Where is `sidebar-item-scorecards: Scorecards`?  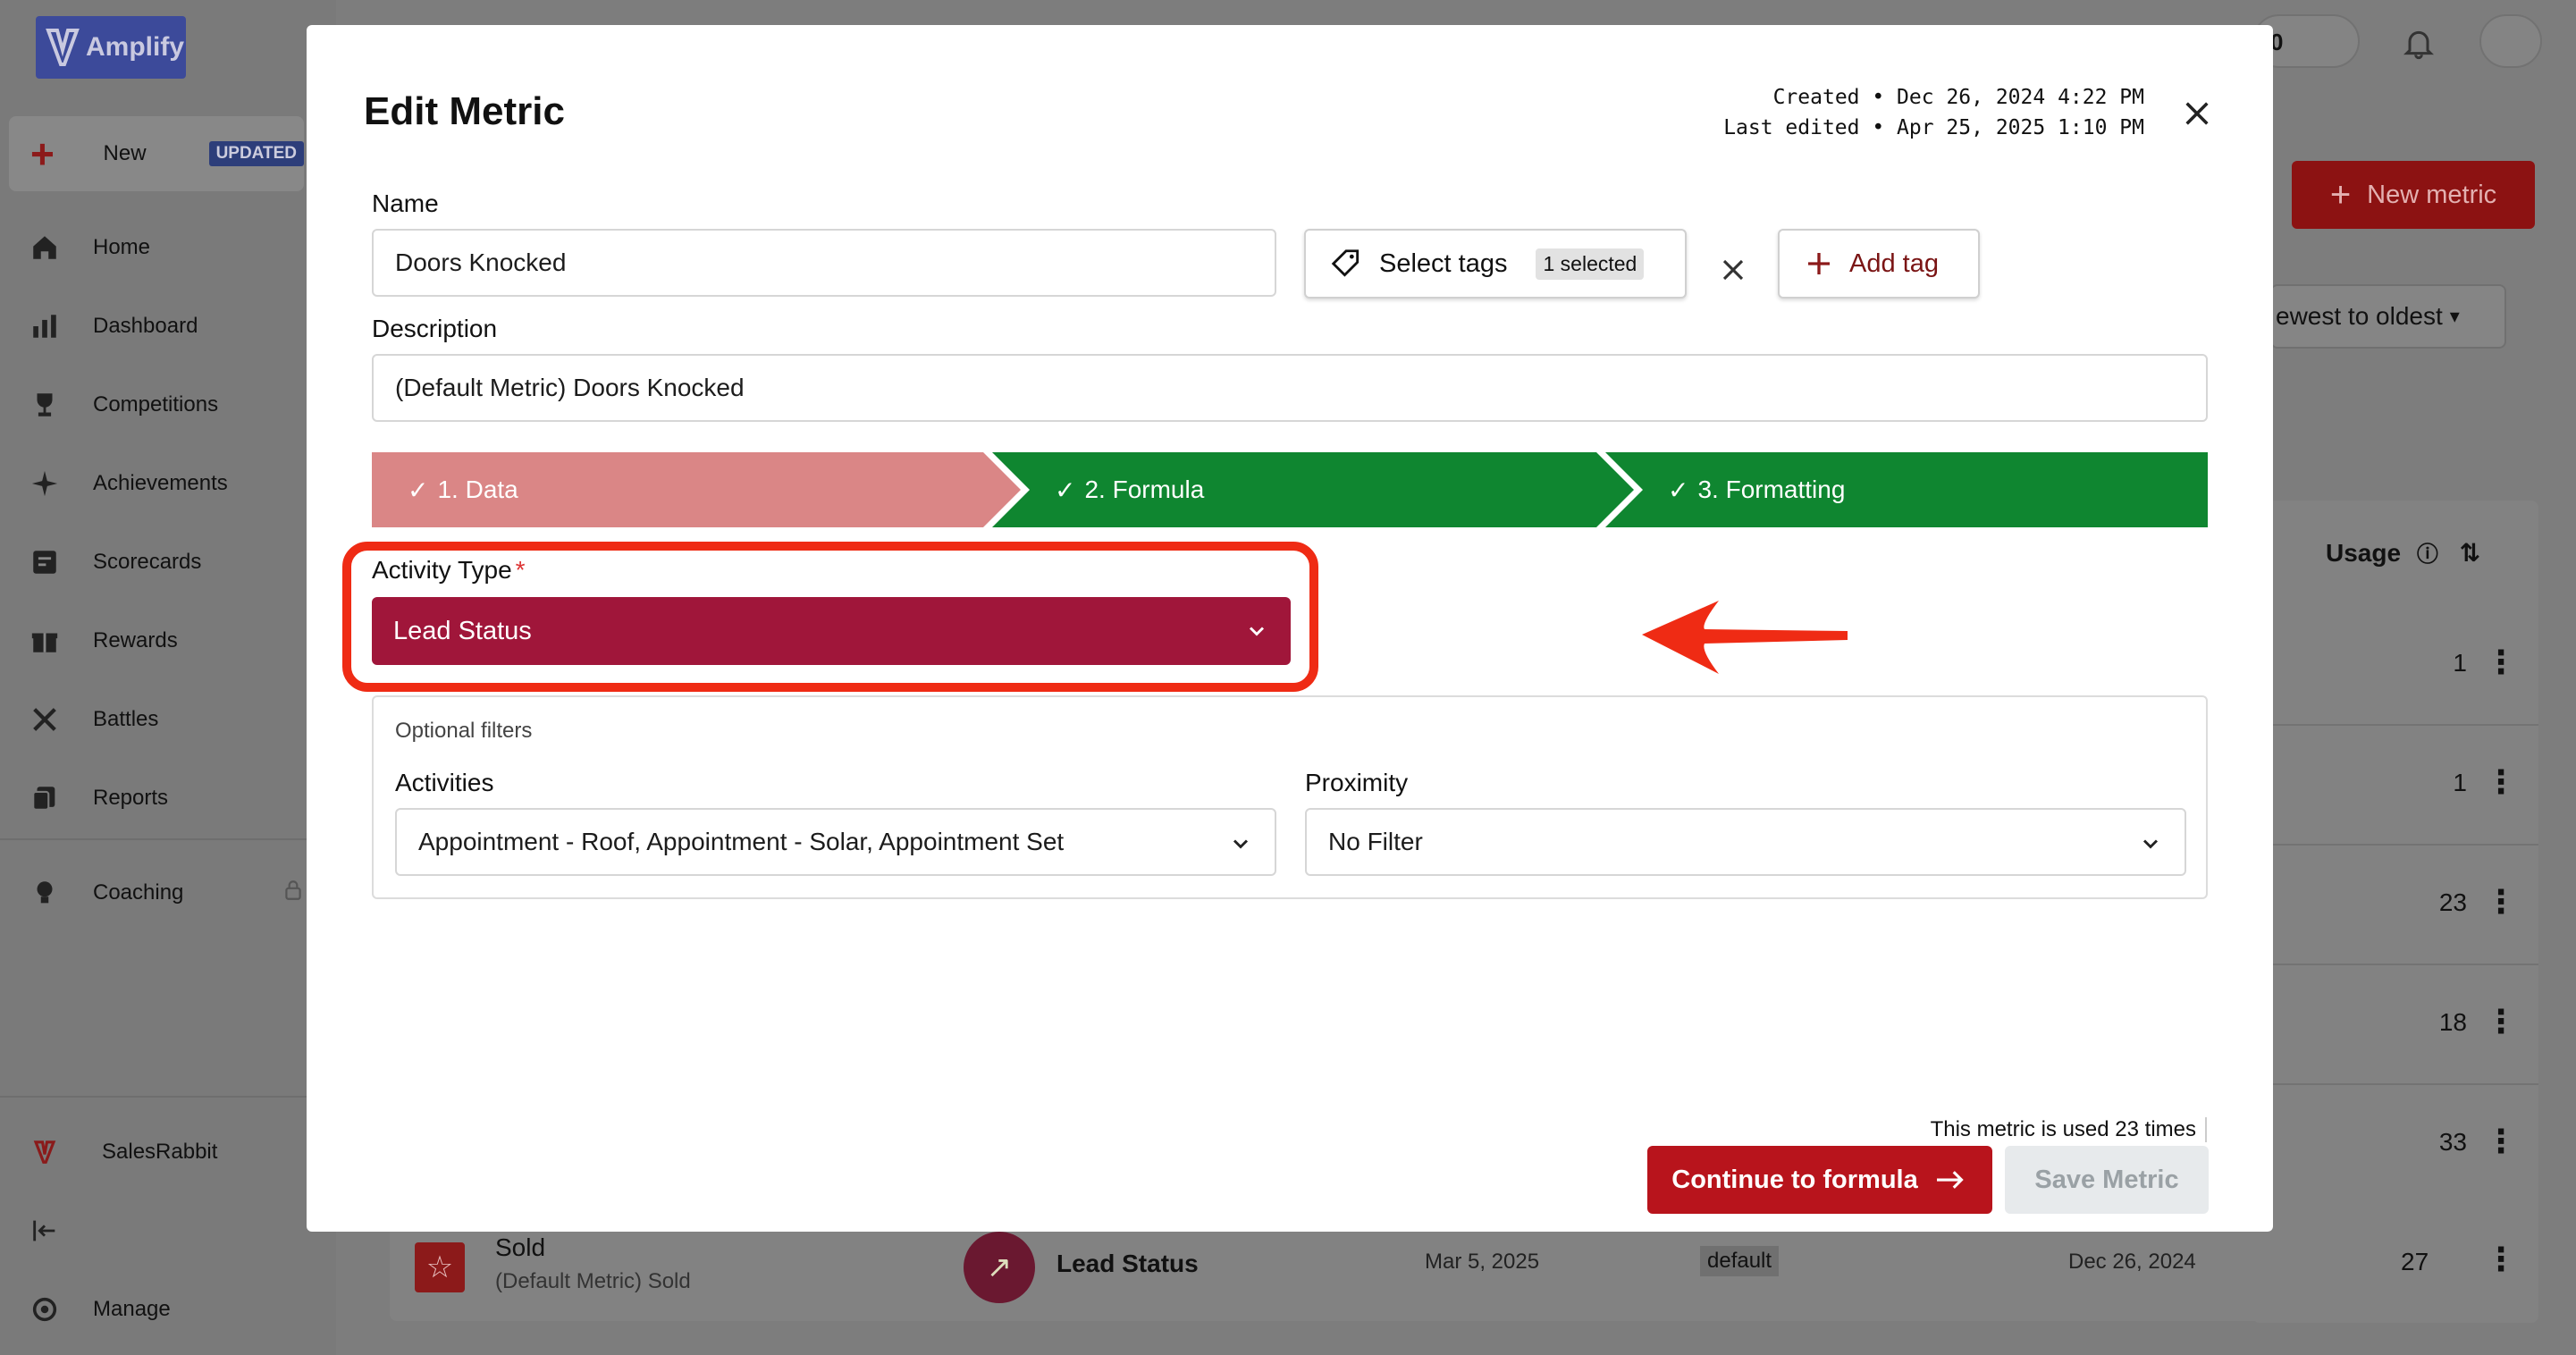
sidebar-item-scorecards: Scorecards is located at coordinates (114, 562).